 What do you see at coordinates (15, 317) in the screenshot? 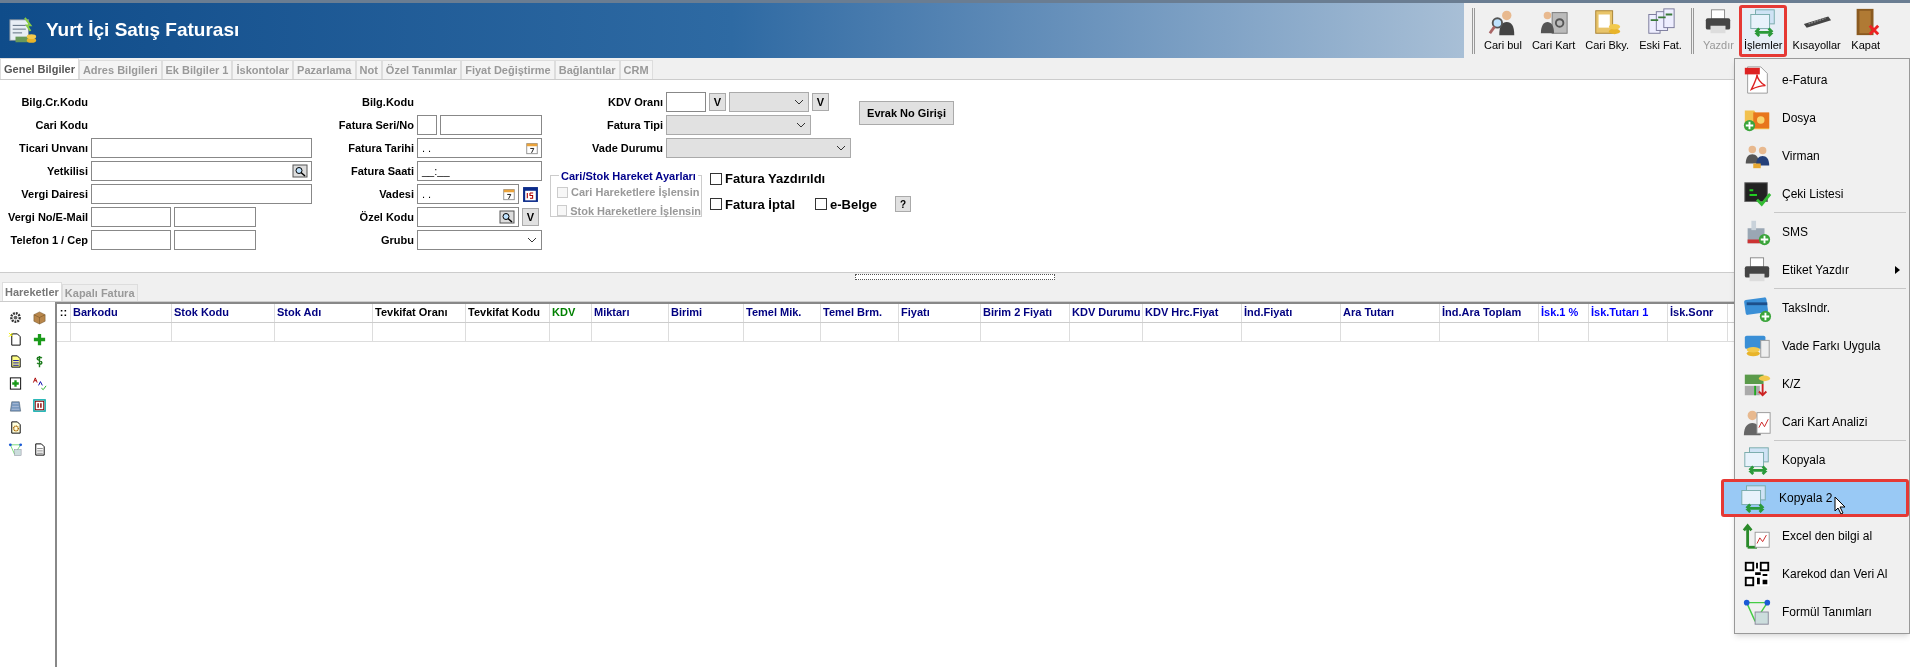
I see `gear-icon` at bounding box center [15, 317].